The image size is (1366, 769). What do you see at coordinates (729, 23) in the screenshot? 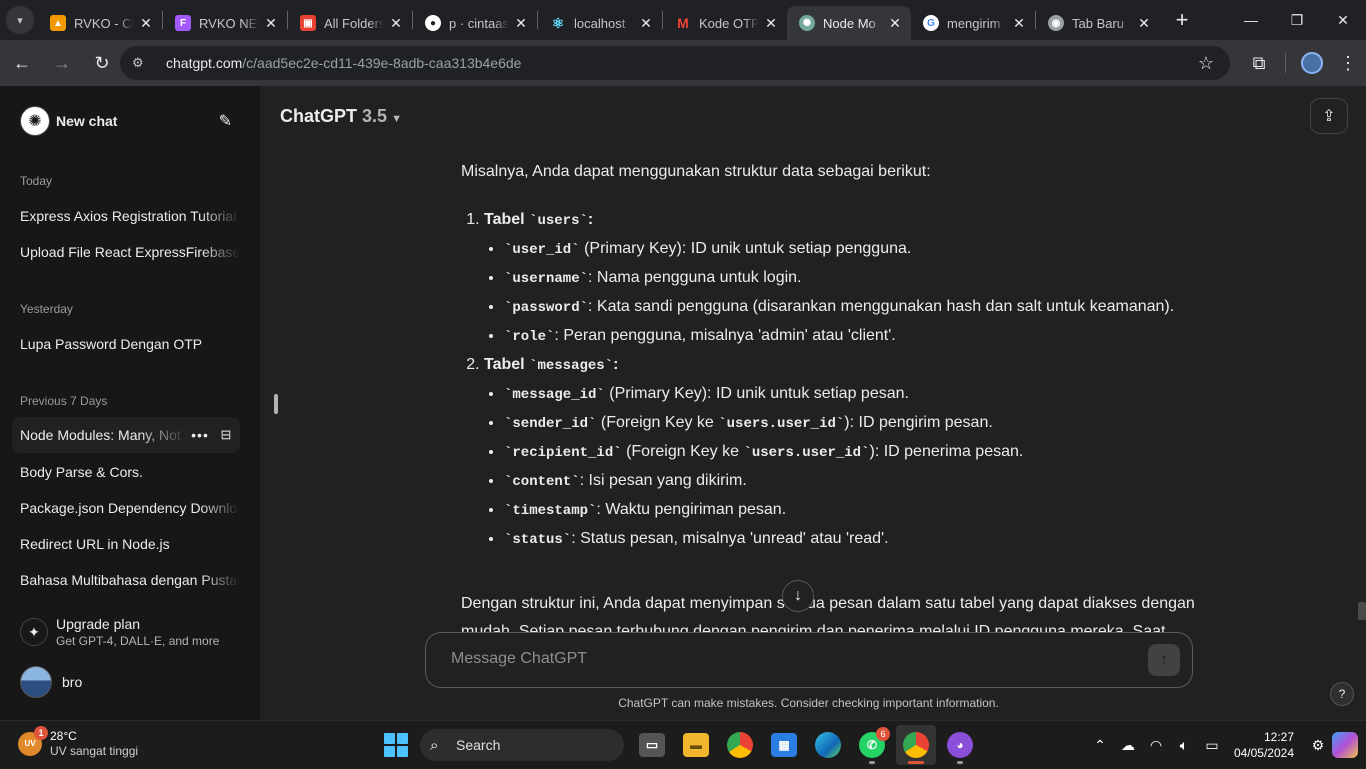
I see `tab-title: Kode OTP` at bounding box center [729, 23].